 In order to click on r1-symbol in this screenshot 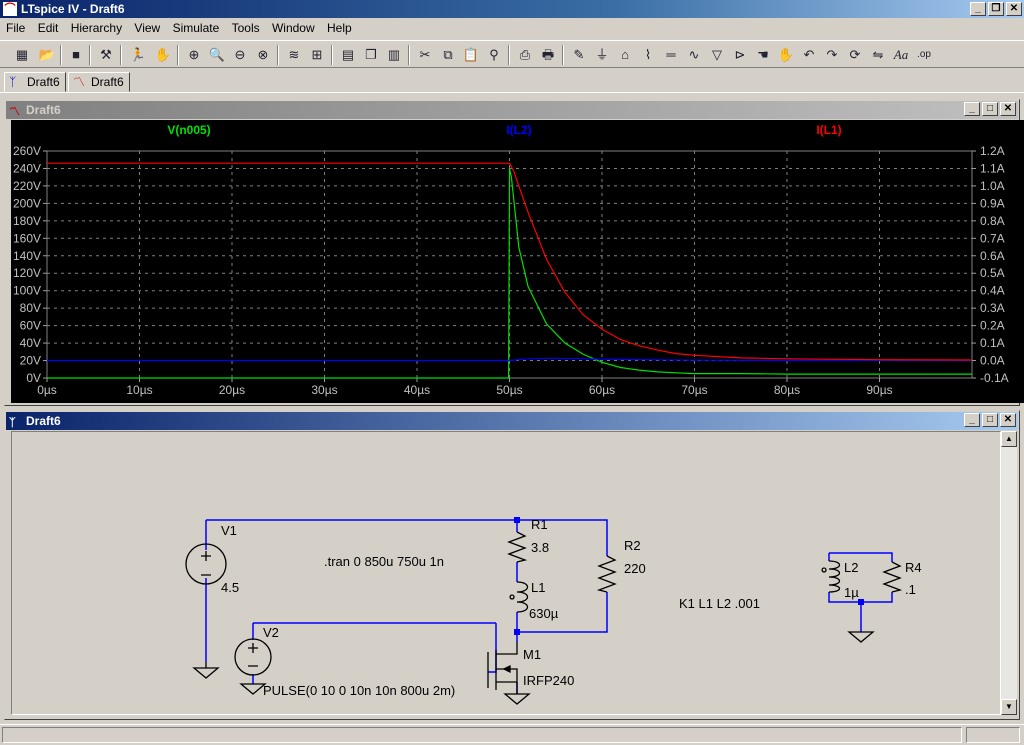, I will do `click(517, 547)`.